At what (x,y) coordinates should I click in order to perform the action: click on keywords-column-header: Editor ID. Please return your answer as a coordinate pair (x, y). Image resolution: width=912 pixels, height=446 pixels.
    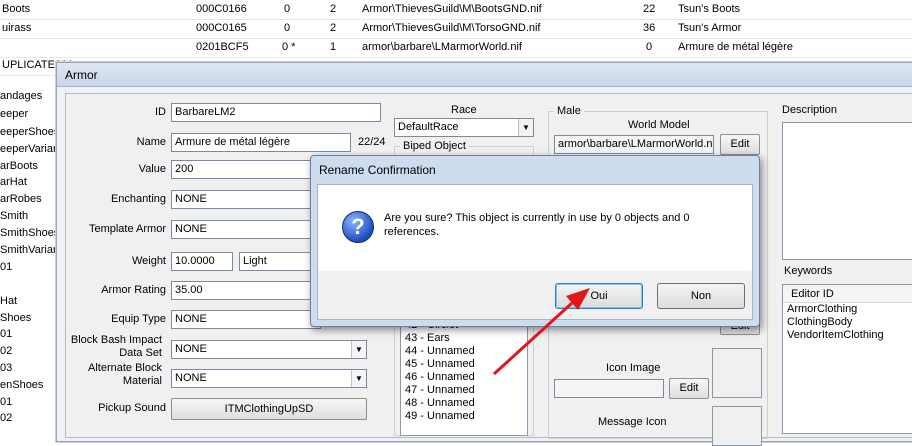
    Looking at the image, I should click on (847, 294).